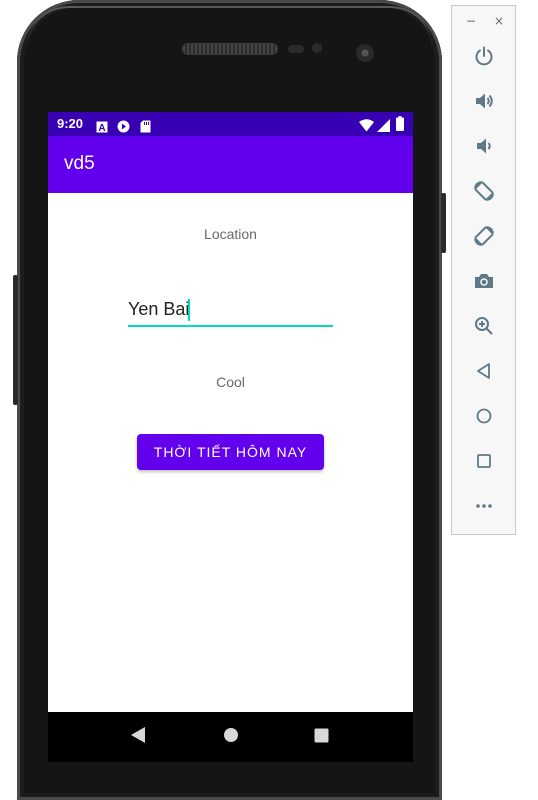 The width and height of the screenshot is (538, 800). What do you see at coordinates (79, 163) in the screenshot?
I see `app-title: vd5` at bounding box center [79, 163].